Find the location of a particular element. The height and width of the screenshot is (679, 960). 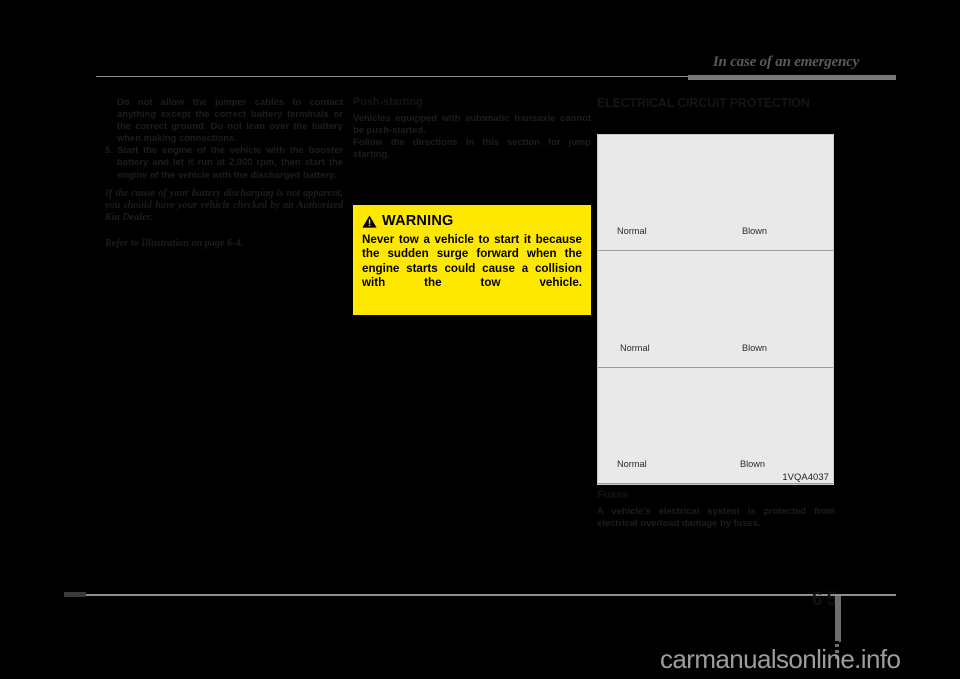

page-header: In case of an emergency is located at coordinates (496, 67).